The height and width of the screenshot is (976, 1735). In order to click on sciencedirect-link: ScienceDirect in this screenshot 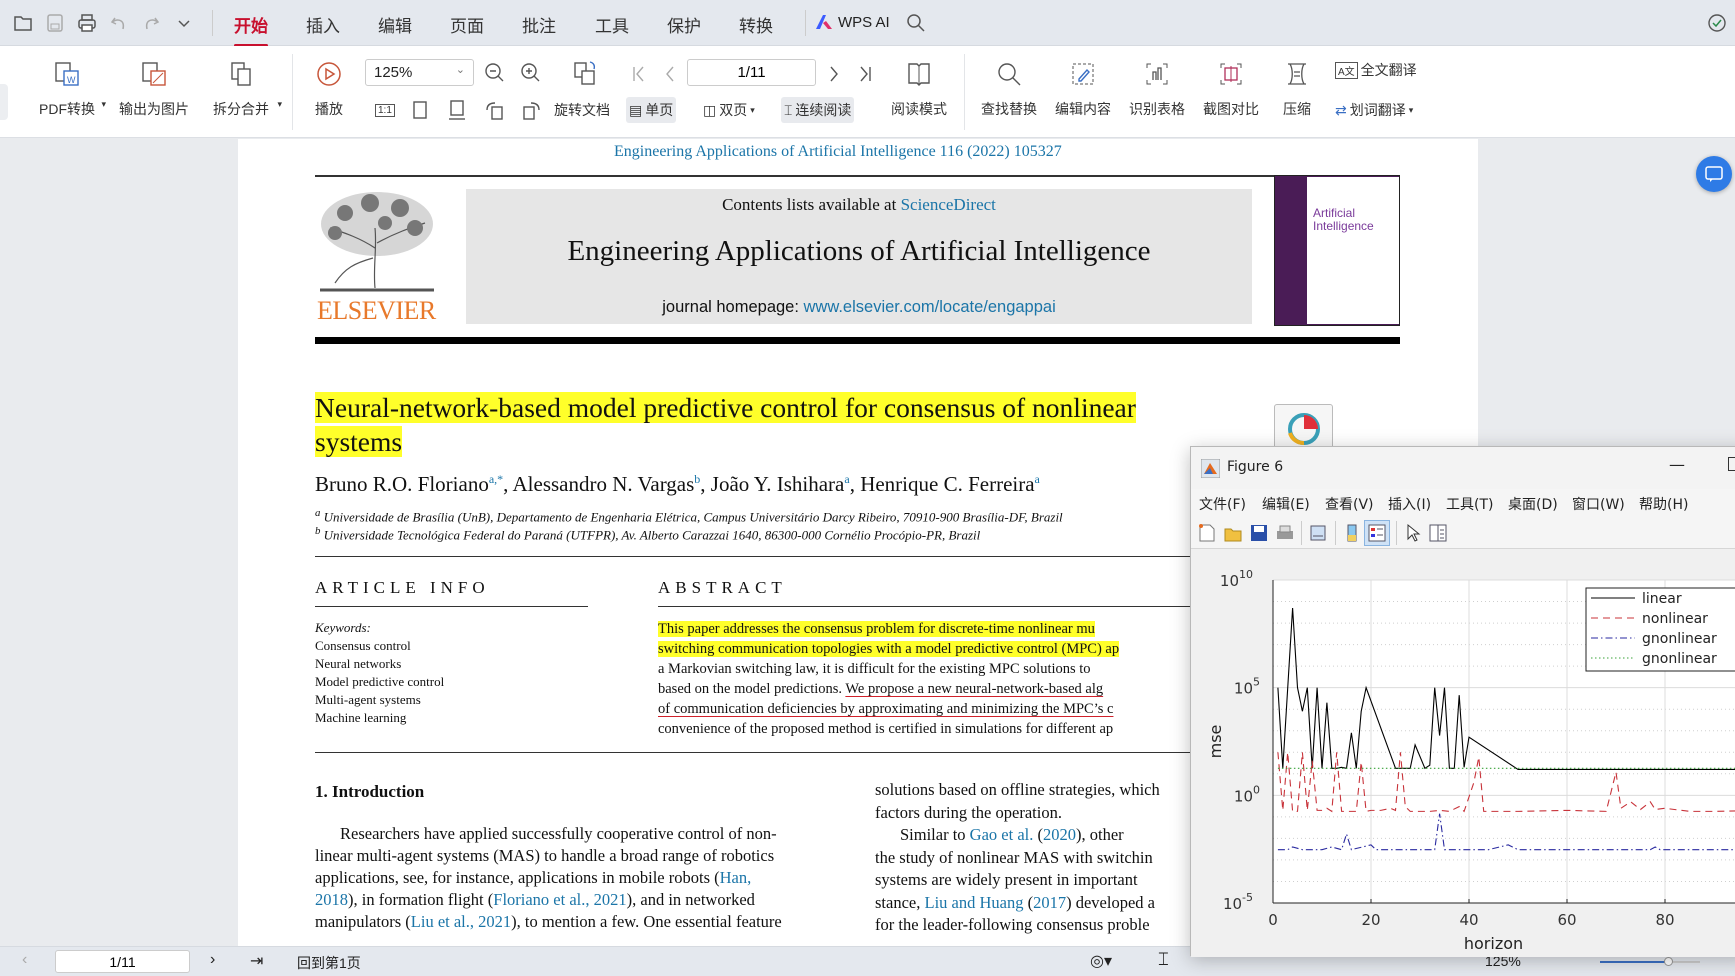, I will do `click(948, 204)`.